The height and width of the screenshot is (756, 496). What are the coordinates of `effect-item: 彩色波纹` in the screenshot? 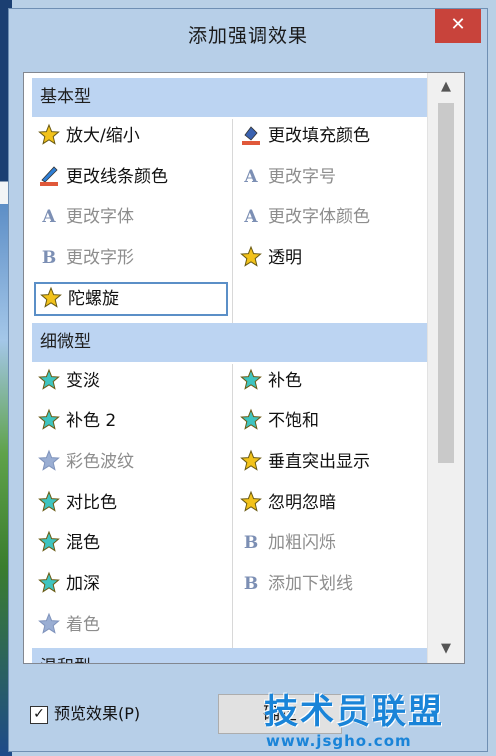 It's located at (129, 462).